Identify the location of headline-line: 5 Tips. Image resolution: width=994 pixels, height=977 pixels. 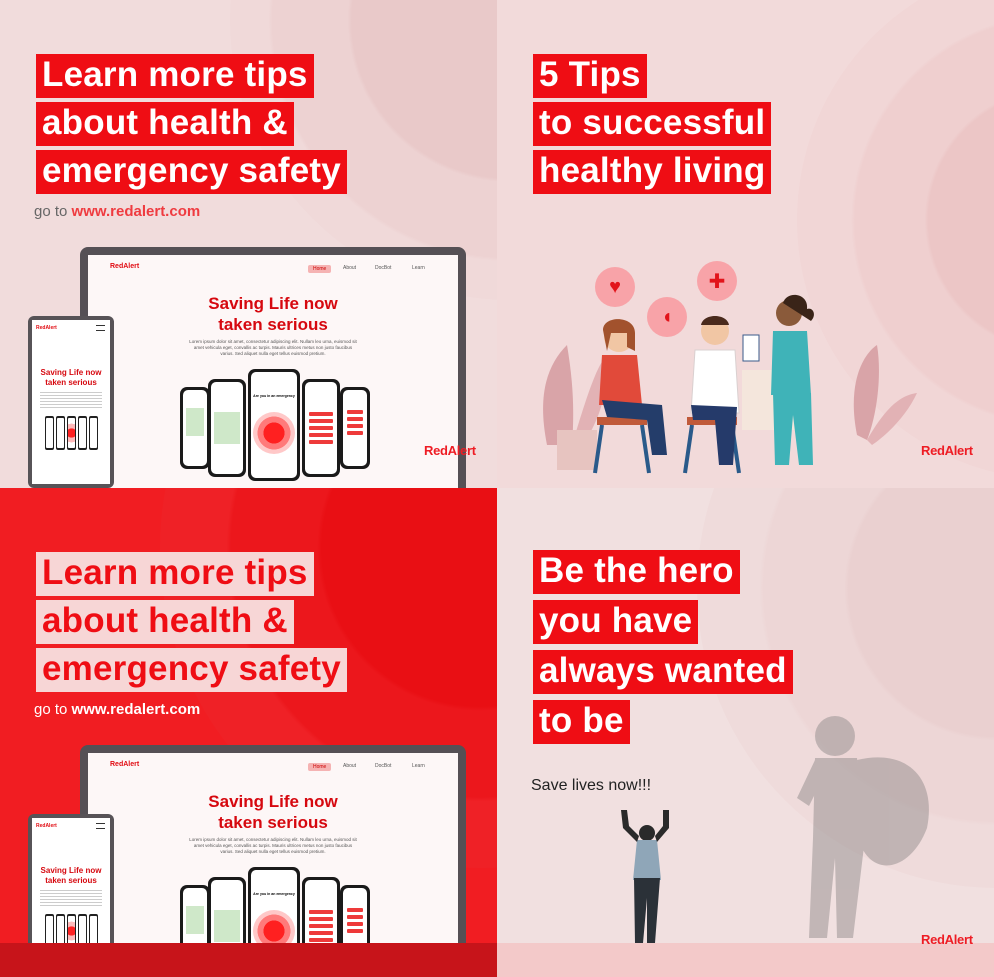
(590, 76).